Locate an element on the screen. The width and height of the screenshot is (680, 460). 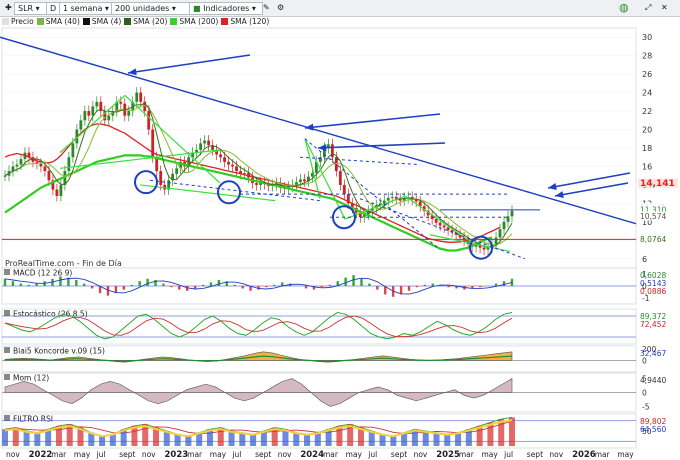
x-tick-label: 2023 is located at coordinates (177, 455).